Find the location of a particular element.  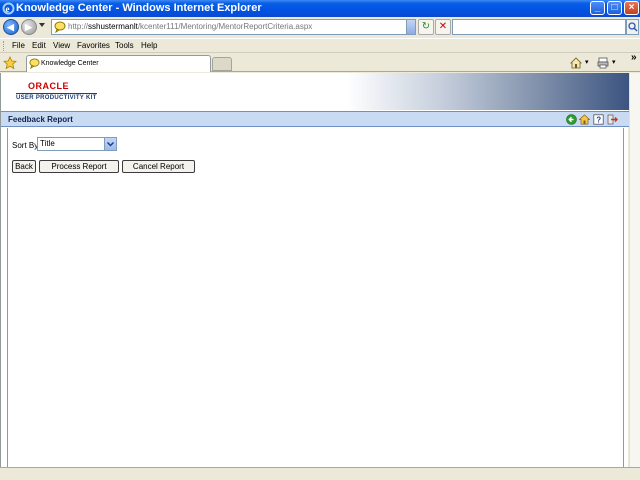

favorites-star-icon is located at coordinates (10, 63).